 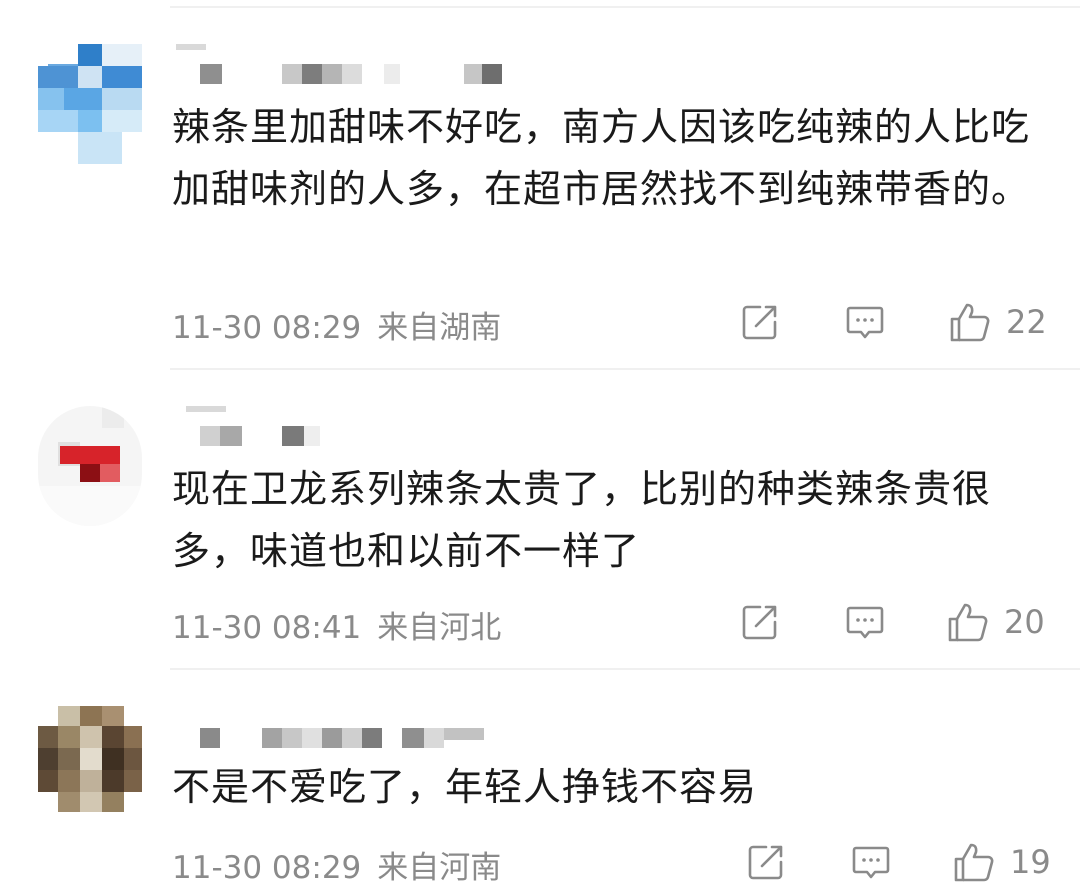 I want to click on comment-meta: 11-30 08:29 来自河南, so click(x=336, y=864).